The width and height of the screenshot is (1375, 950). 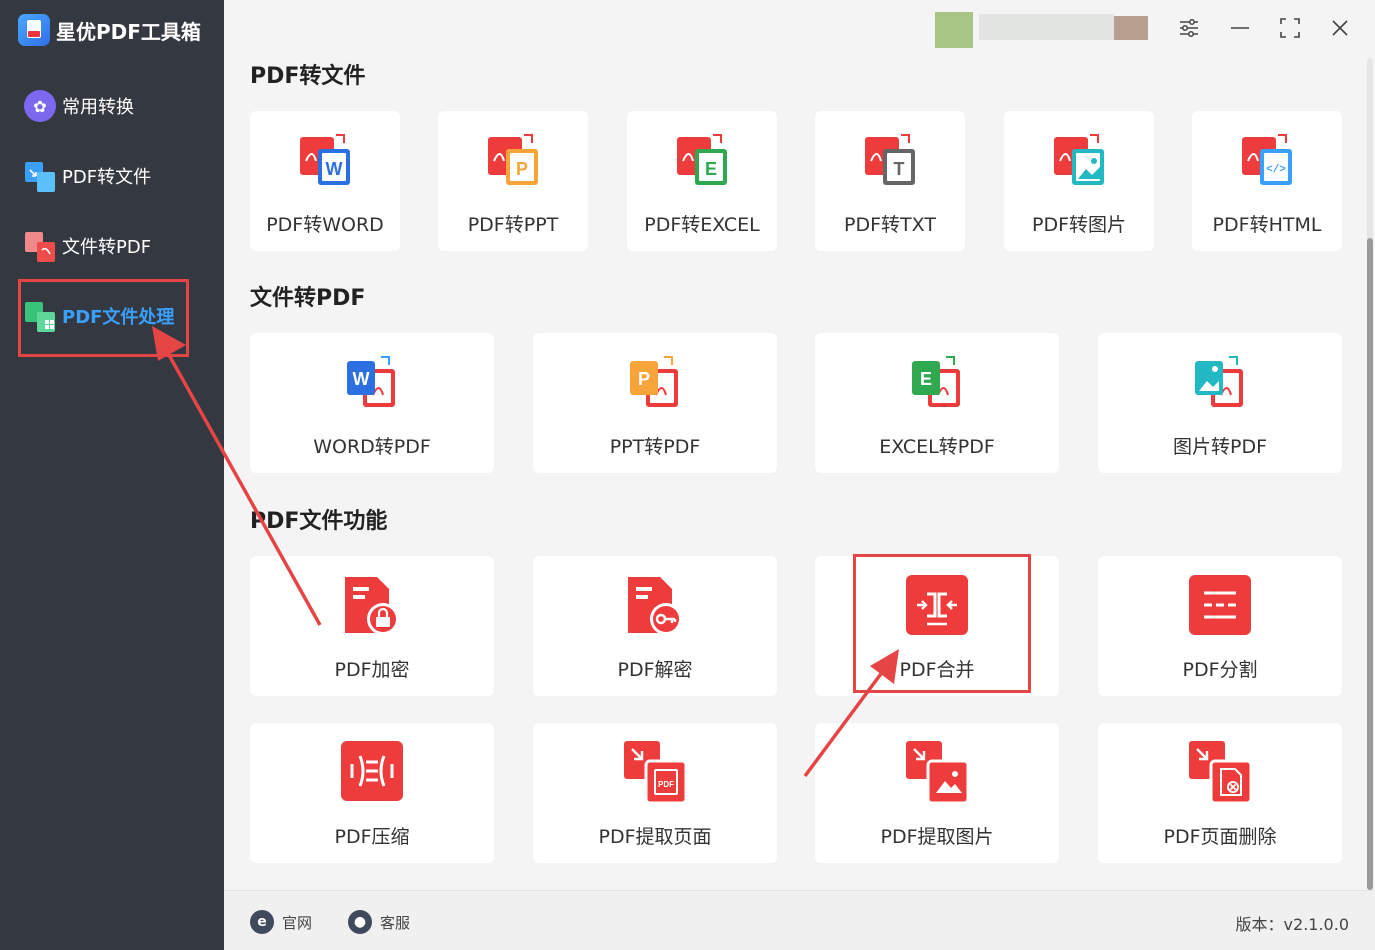 What do you see at coordinates (372, 606) in the screenshot?
I see `lock-doc-icon` at bounding box center [372, 606].